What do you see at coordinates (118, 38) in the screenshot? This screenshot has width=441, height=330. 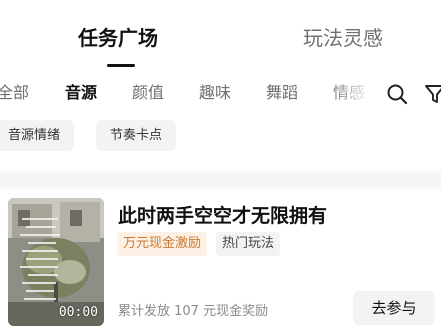 I see `tab-task-square: 任务广场` at bounding box center [118, 38].